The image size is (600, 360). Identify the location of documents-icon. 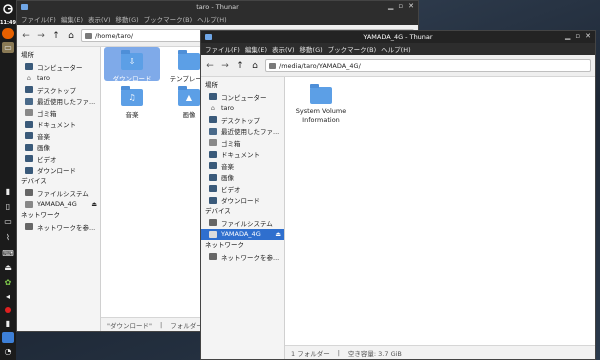
(213, 154).